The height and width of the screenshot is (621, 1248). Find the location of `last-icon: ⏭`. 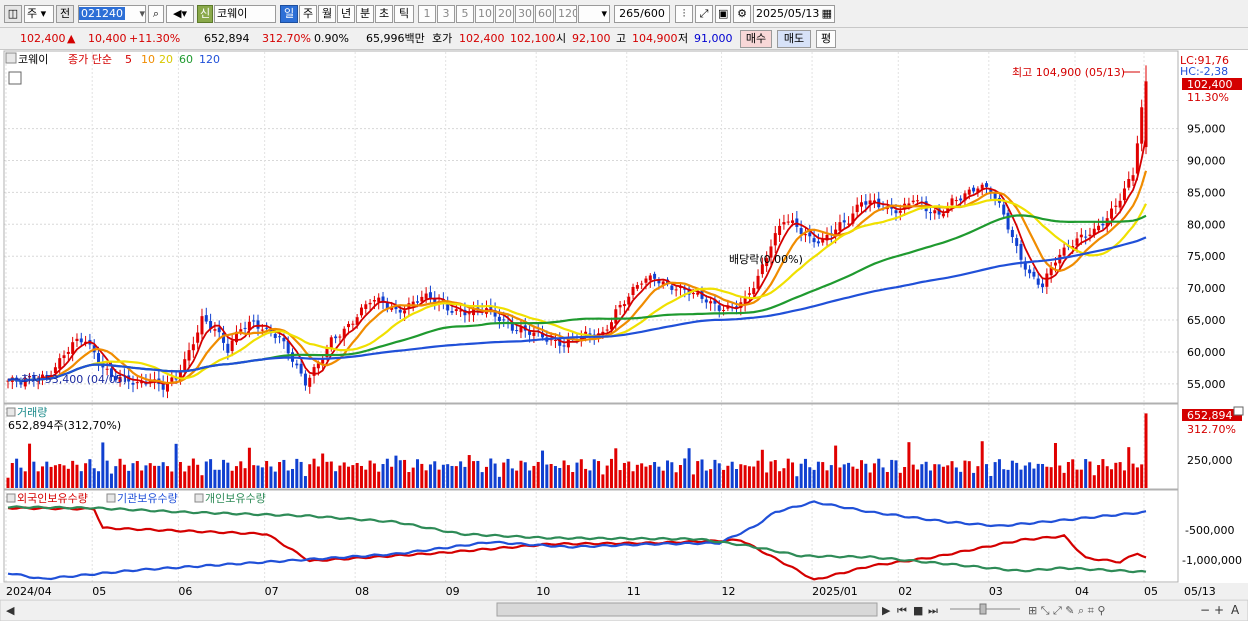

last-icon: ⏭ is located at coordinates (933, 610).